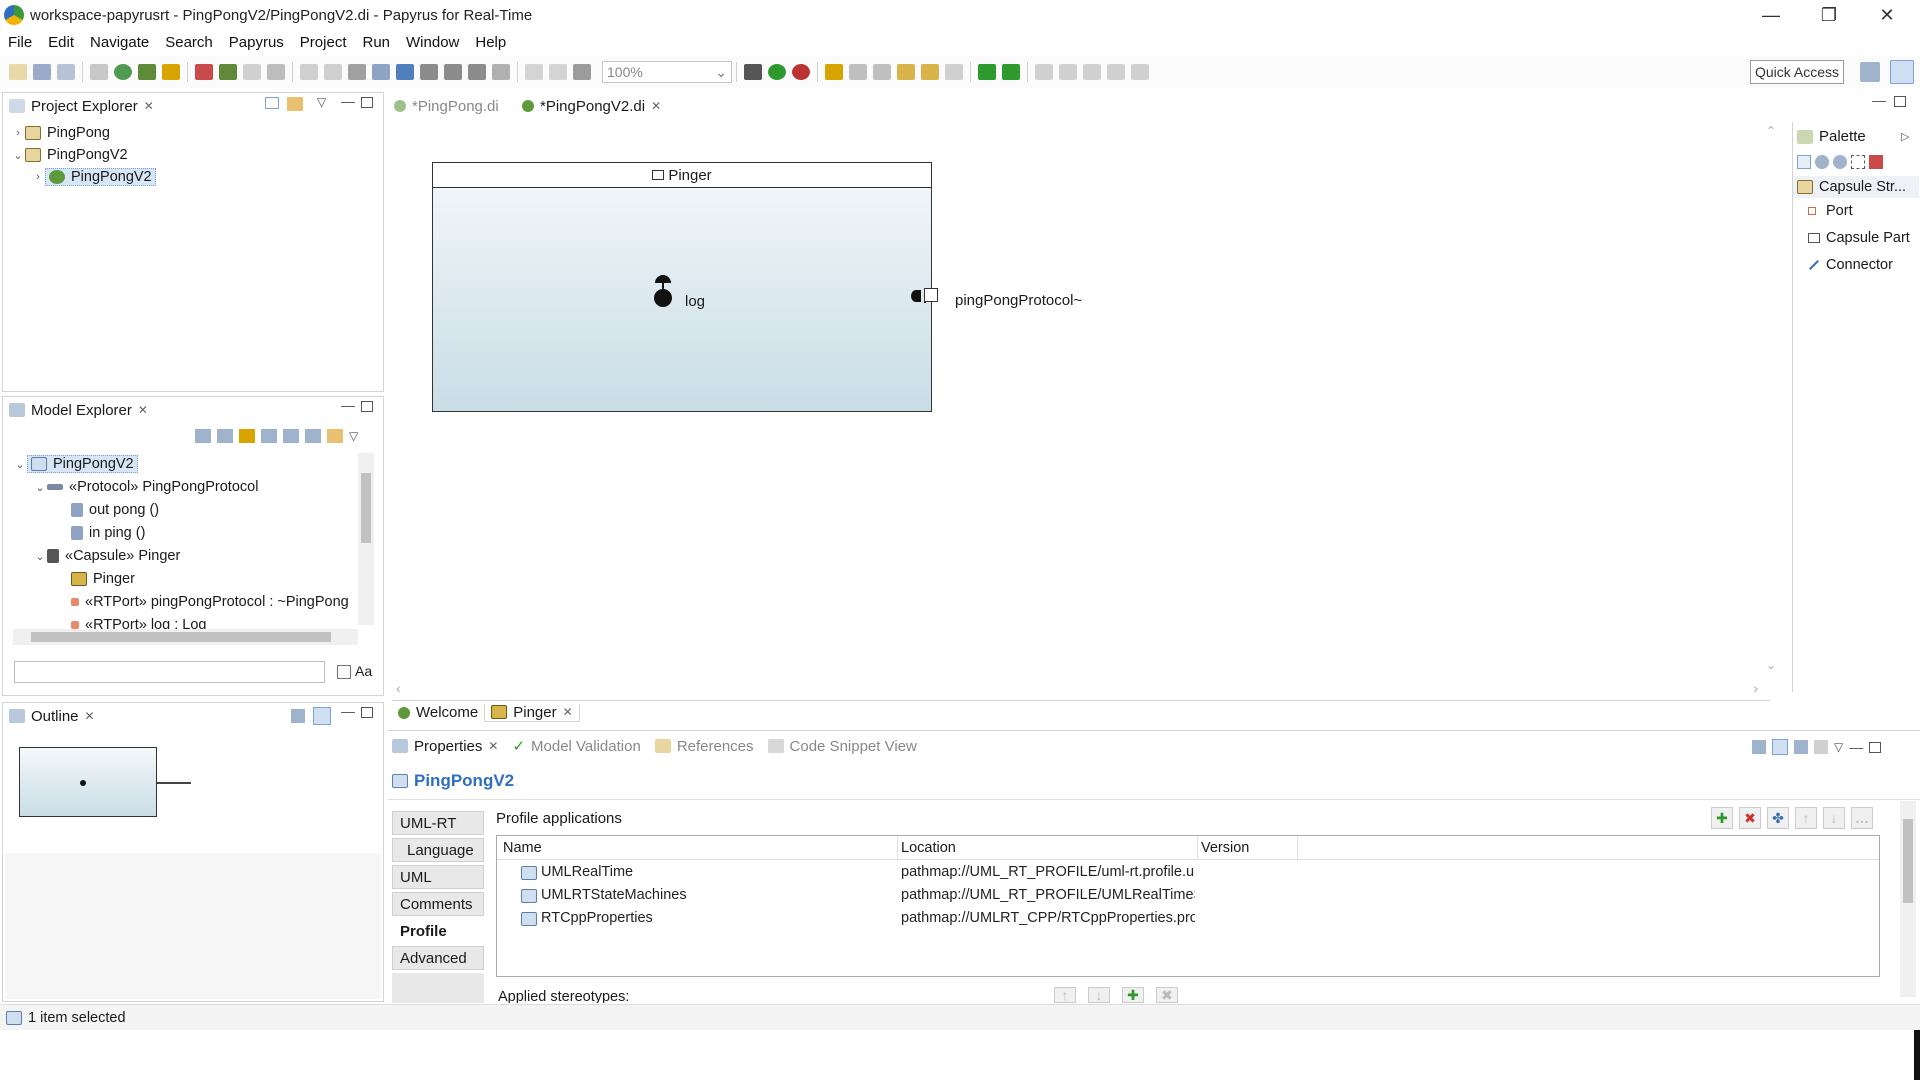 The height and width of the screenshot is (1080, 1920). Describe the element at coordinates (501, 72) in the screenshot. I see `size-icon` at that location.